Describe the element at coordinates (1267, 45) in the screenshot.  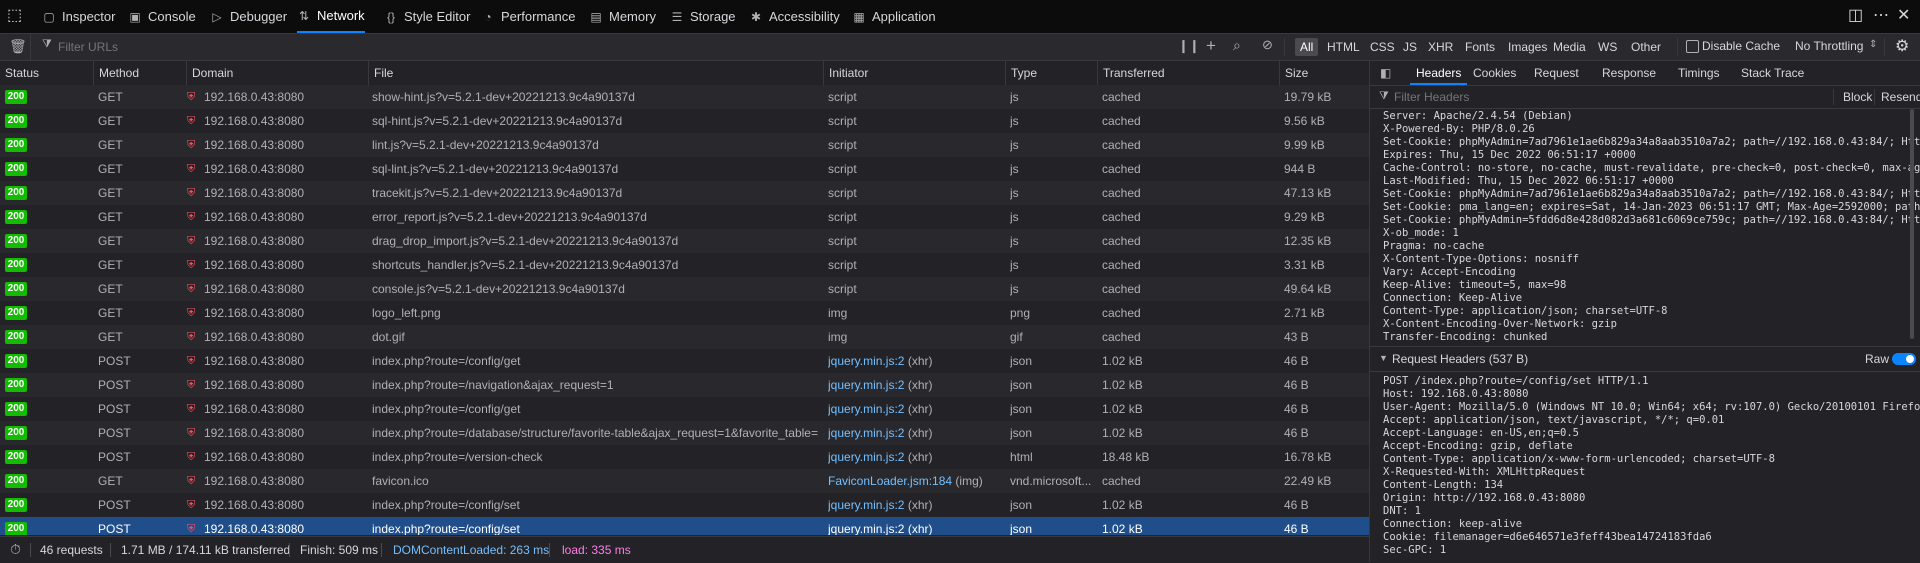
I see `block-icon: ⊘` at that location.